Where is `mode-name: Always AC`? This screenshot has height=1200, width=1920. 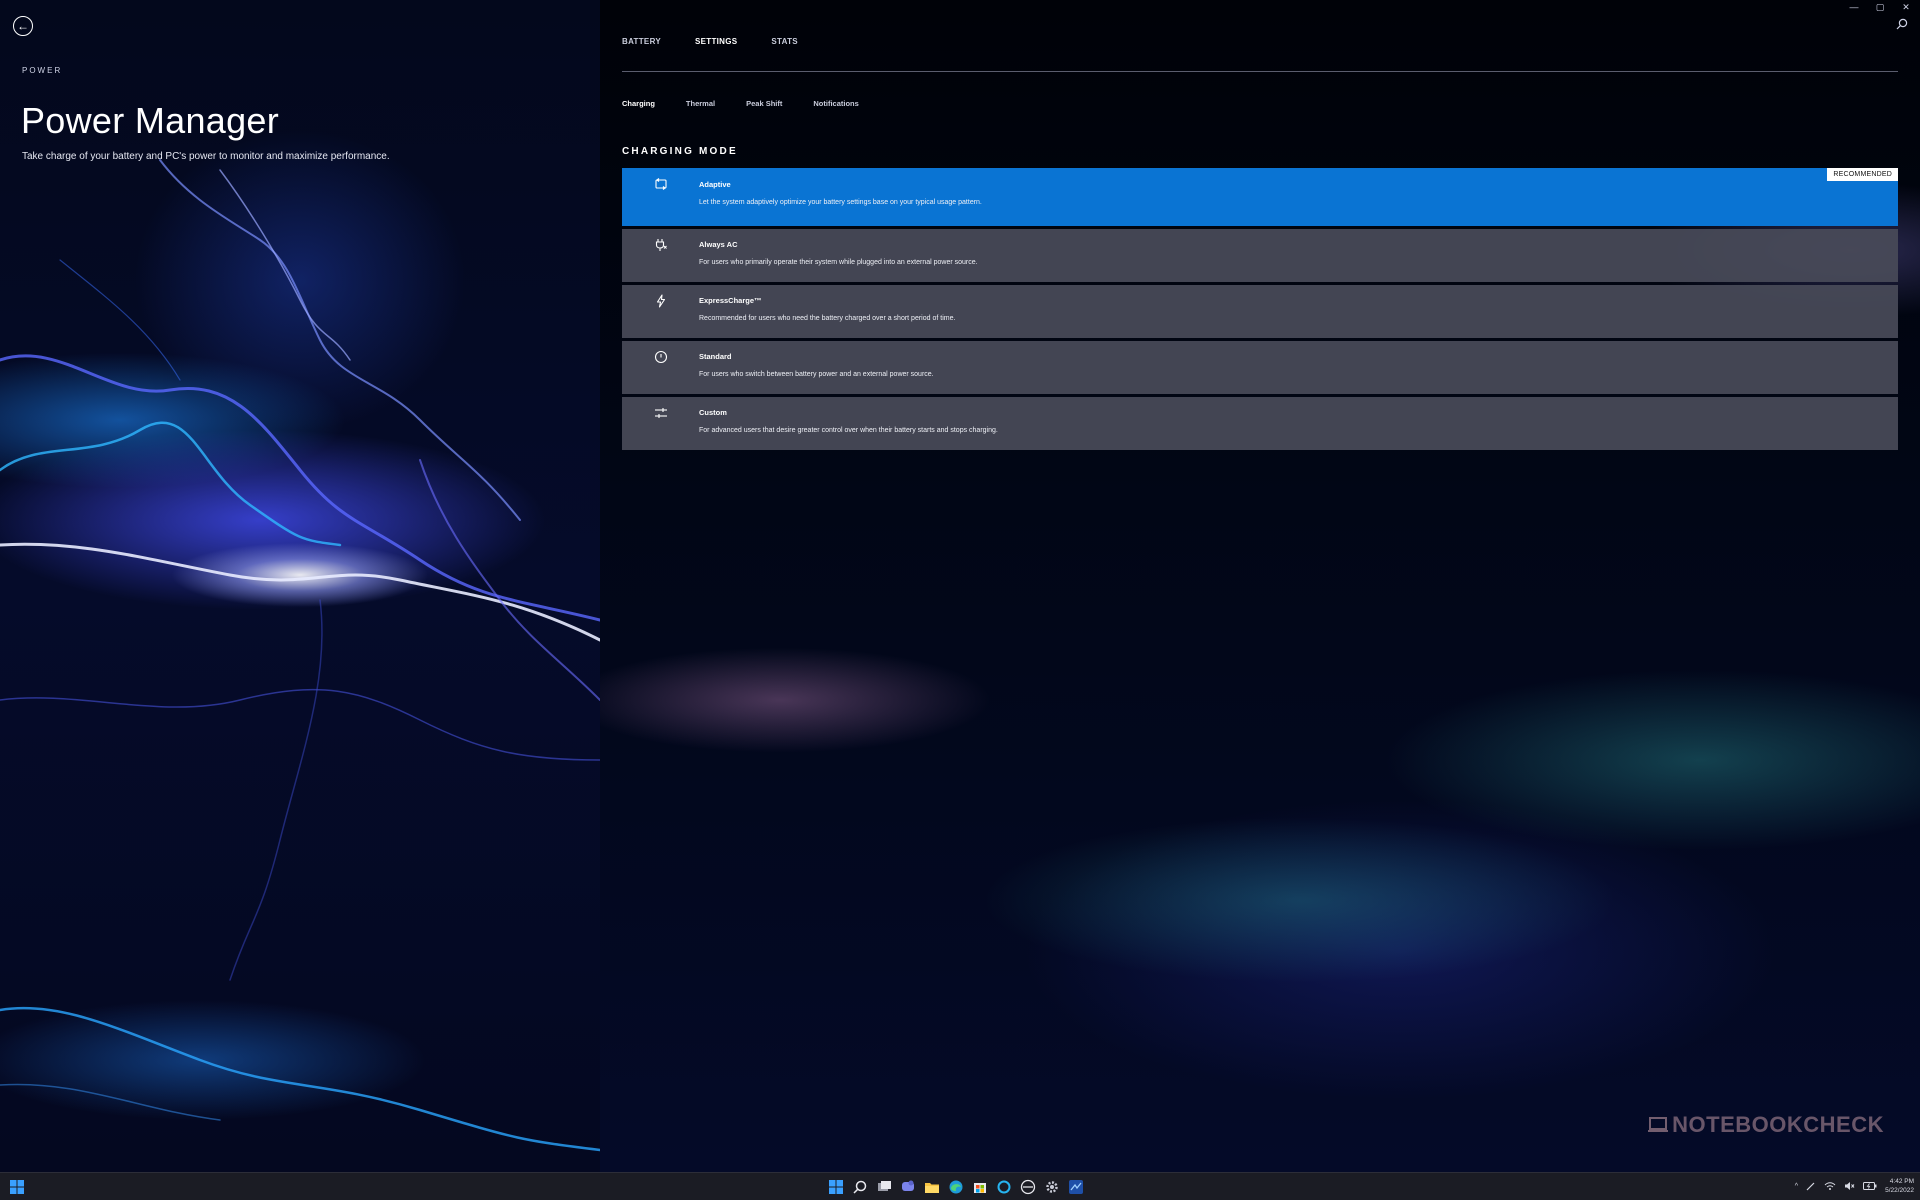
mode-name: Always AC is located at coordinates (718, 244).